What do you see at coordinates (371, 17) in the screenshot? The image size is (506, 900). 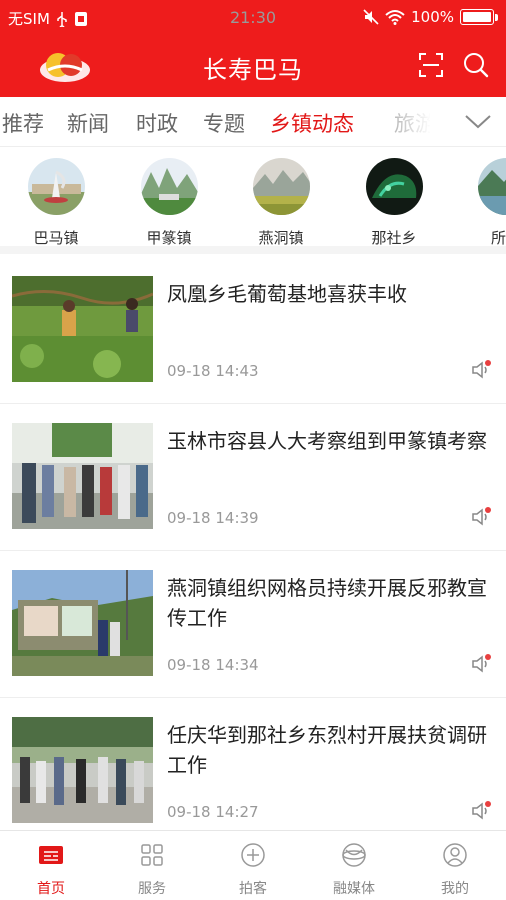 I see `mute-icon` at bounding box center [371, 17].